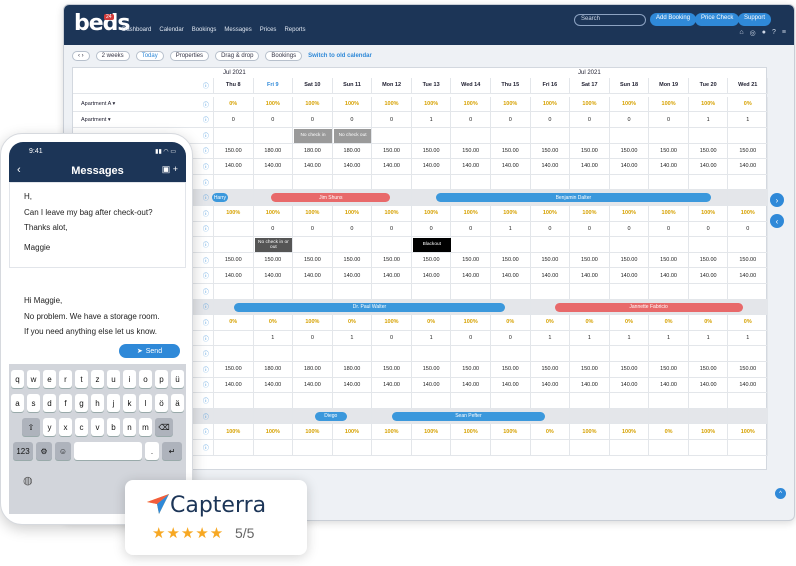  I want to click on shift-icon: ⇧, so click(31, 427).